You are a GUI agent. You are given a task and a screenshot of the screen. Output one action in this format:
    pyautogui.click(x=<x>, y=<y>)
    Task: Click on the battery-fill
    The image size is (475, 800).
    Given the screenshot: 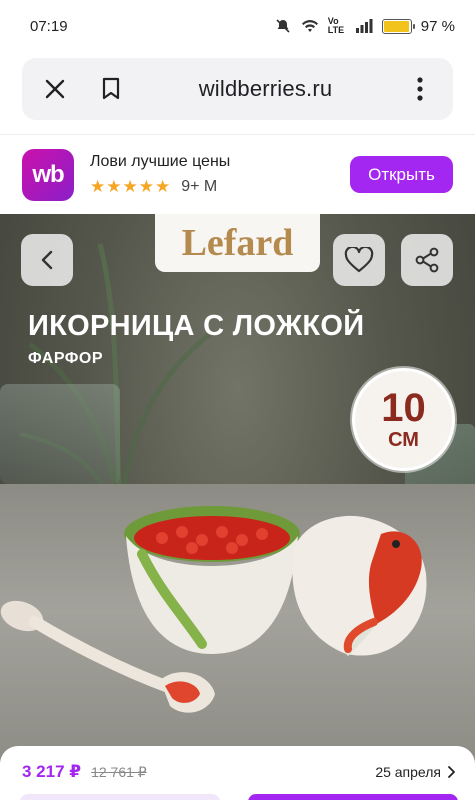 What is the action you would take?
    pyautogui.click(x=396, y=26)
    